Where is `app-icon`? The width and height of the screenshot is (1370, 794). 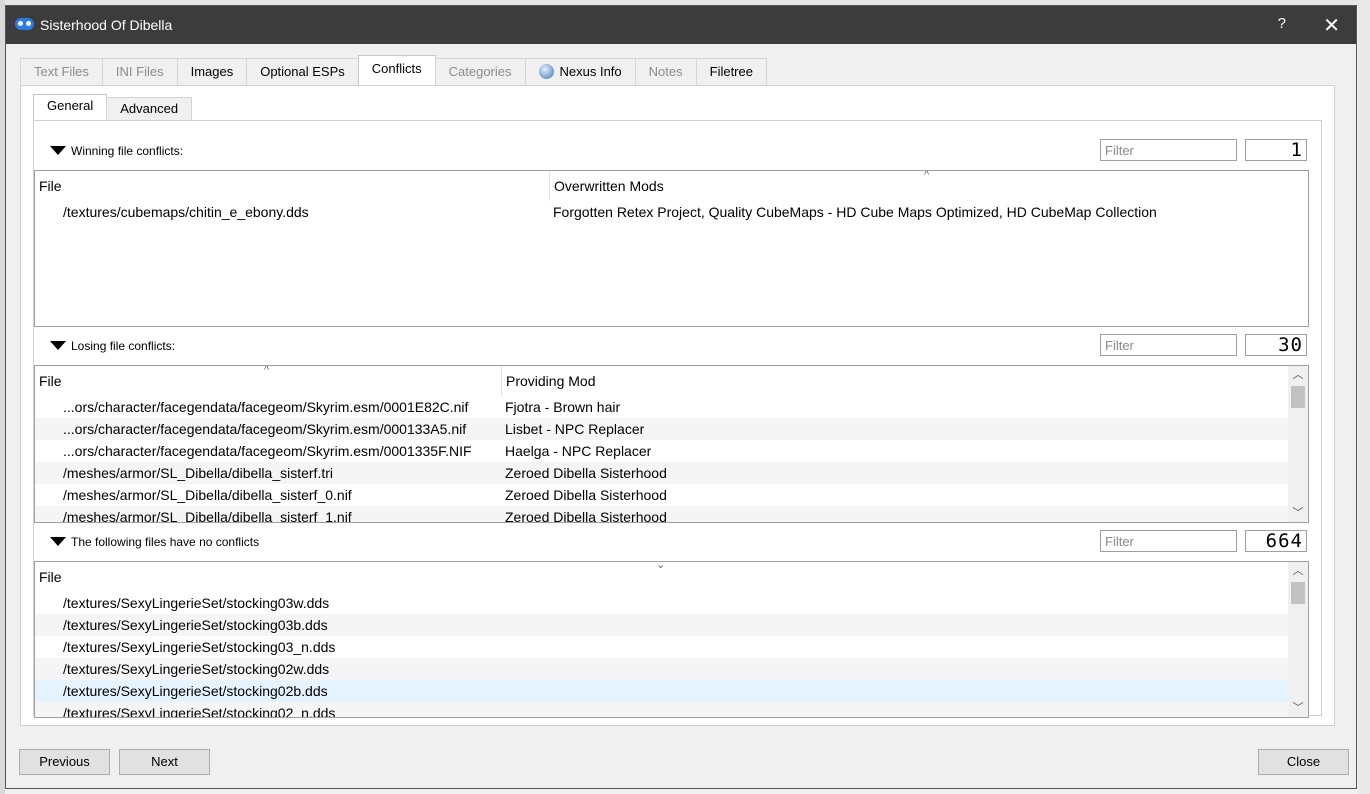 app-icon is located at coordinates (24, 24).